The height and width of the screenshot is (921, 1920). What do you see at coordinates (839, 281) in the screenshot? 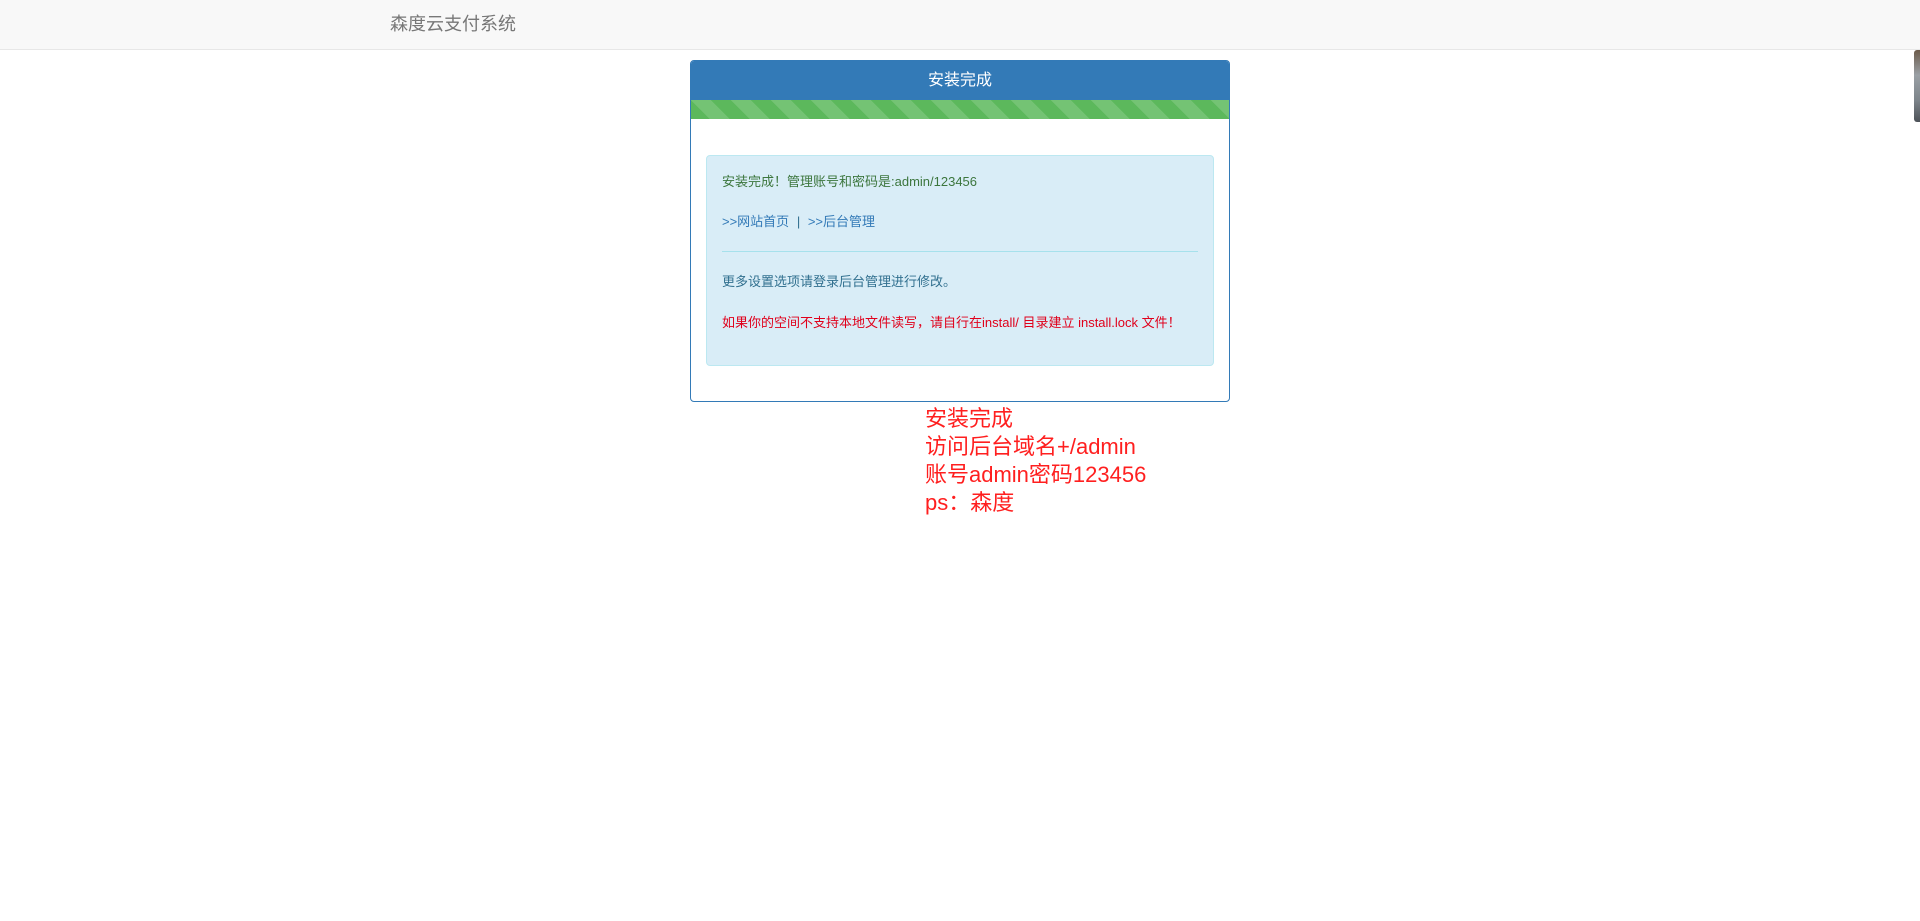
I see `settings-note: 更多设置选项请登录后台管理进行修改。` at bounding box center [839, 281].